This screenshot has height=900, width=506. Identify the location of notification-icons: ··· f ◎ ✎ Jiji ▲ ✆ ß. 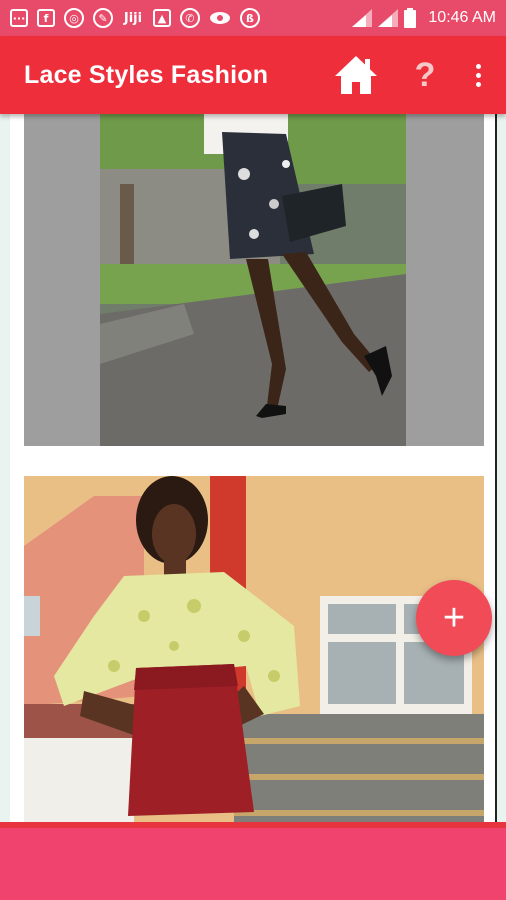
(135, 18).